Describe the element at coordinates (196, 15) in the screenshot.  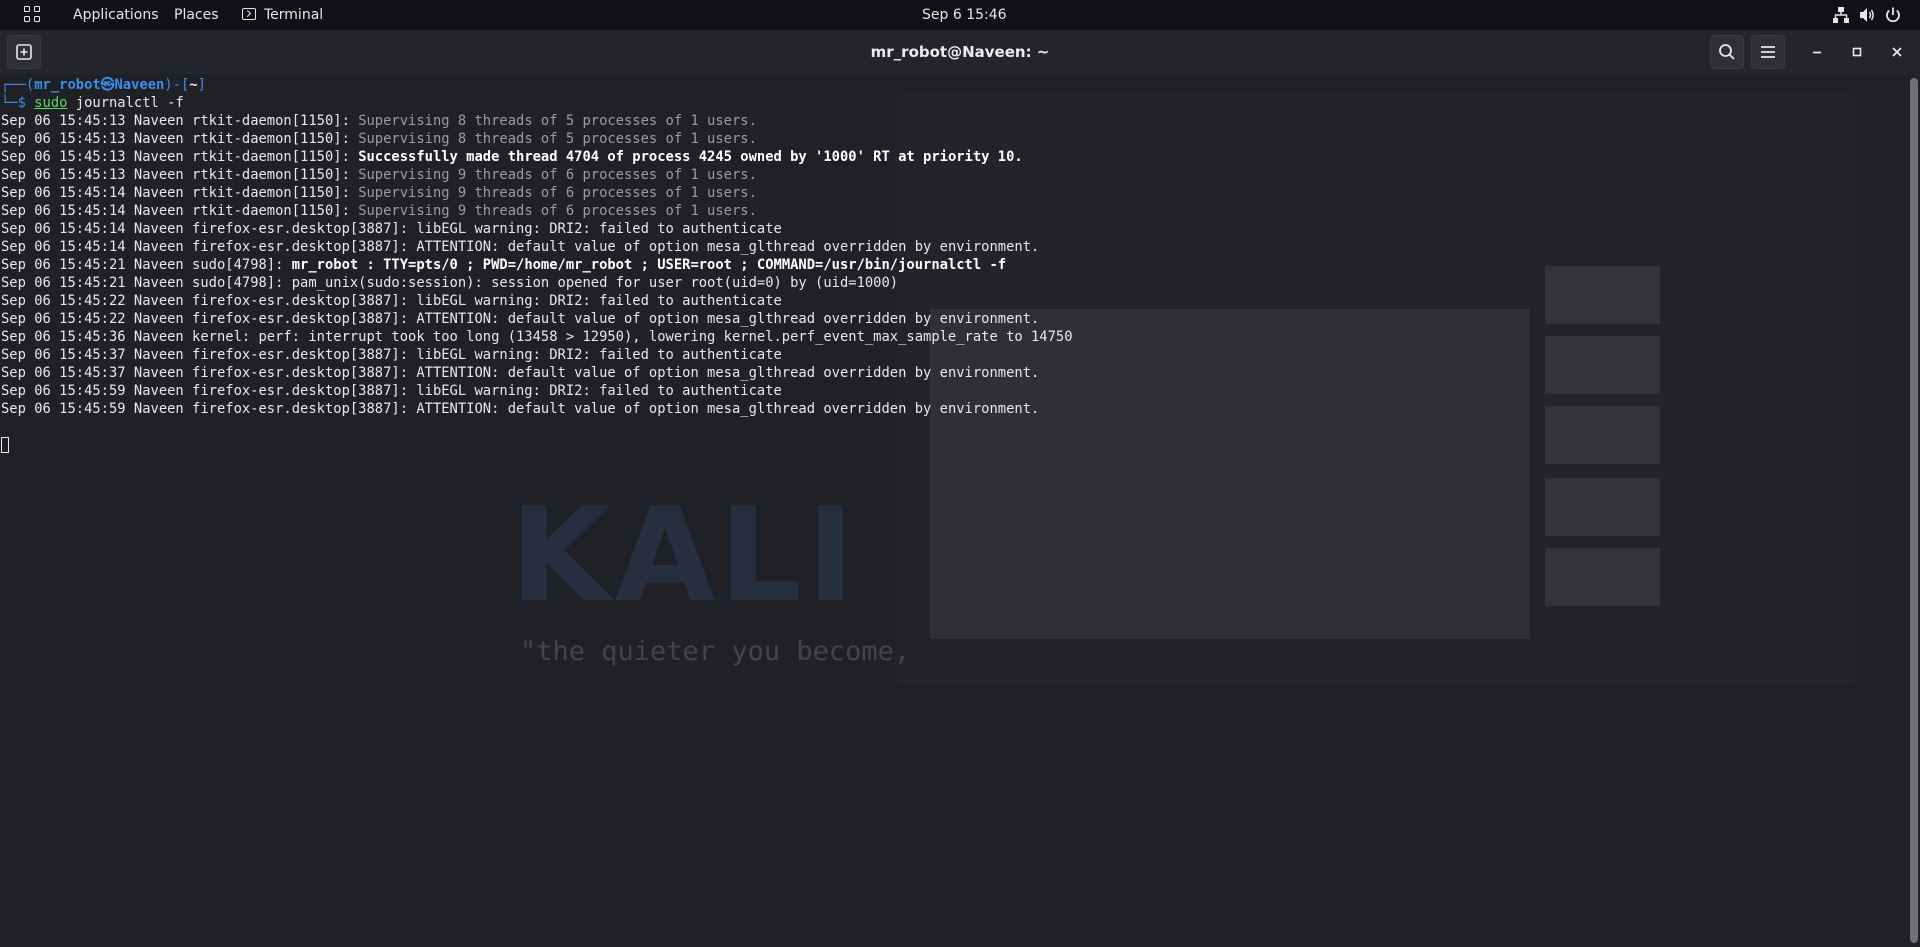
I see `places-menu: Places` at that location.